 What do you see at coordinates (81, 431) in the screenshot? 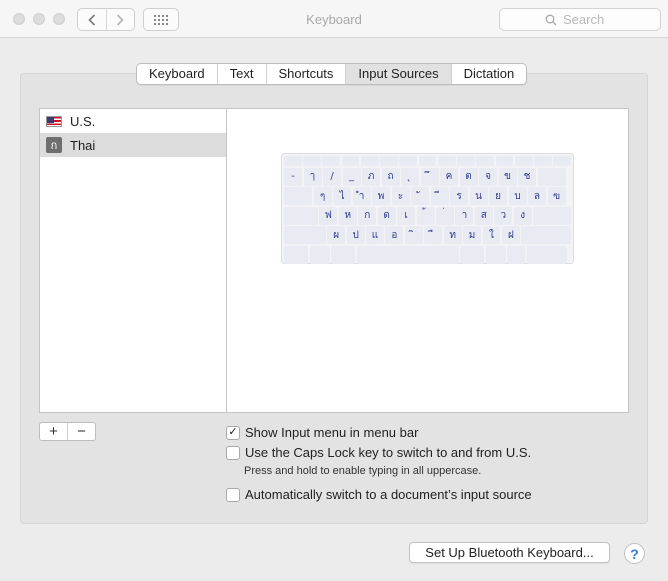
I see `remove-source-button: −` at bounding box center [81, 431].